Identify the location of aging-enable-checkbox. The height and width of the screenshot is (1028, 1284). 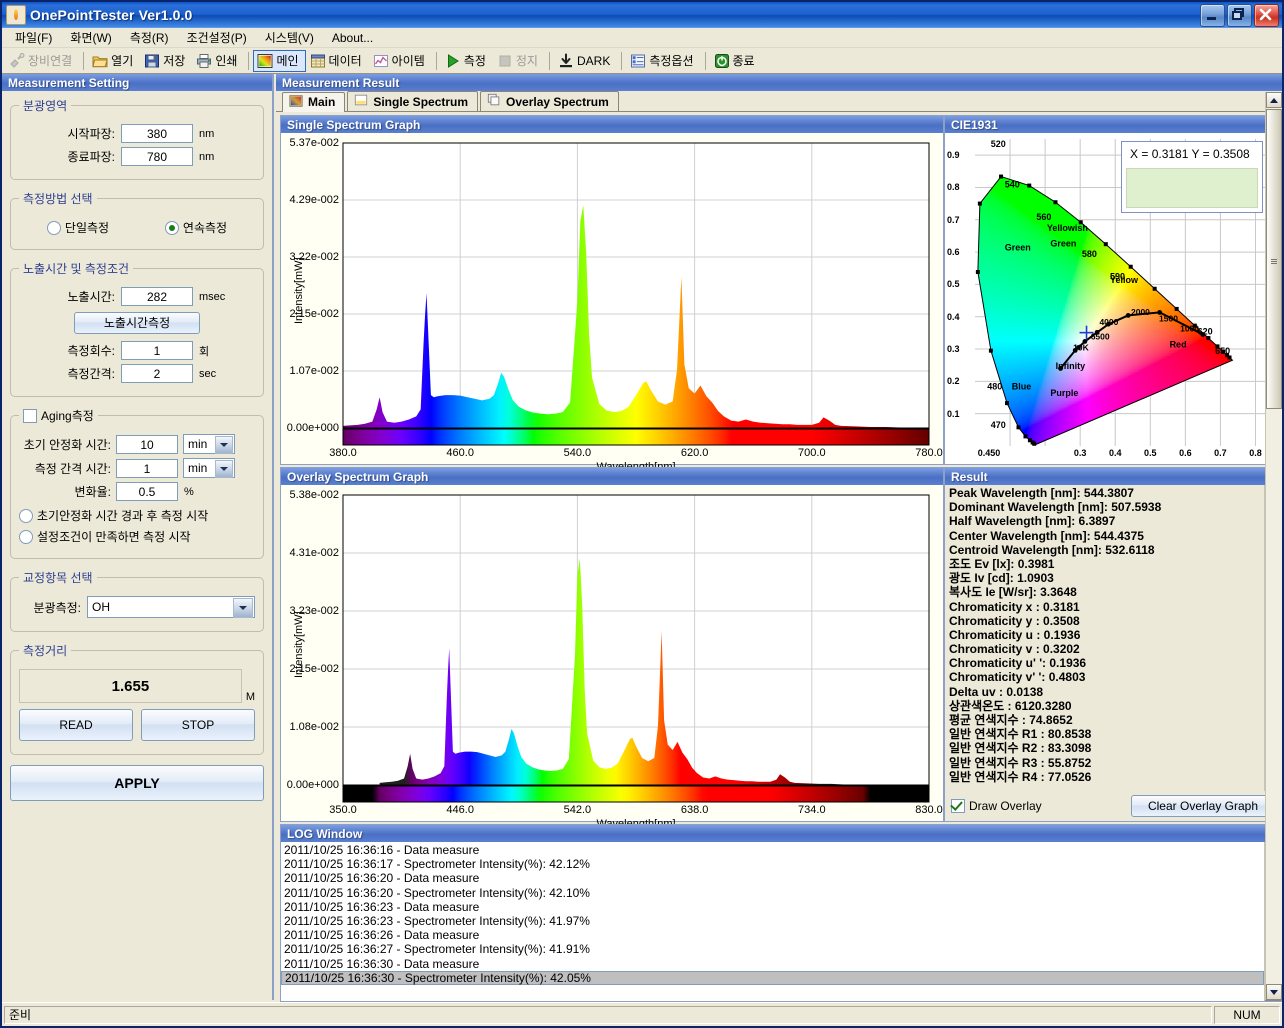
(30, 415).